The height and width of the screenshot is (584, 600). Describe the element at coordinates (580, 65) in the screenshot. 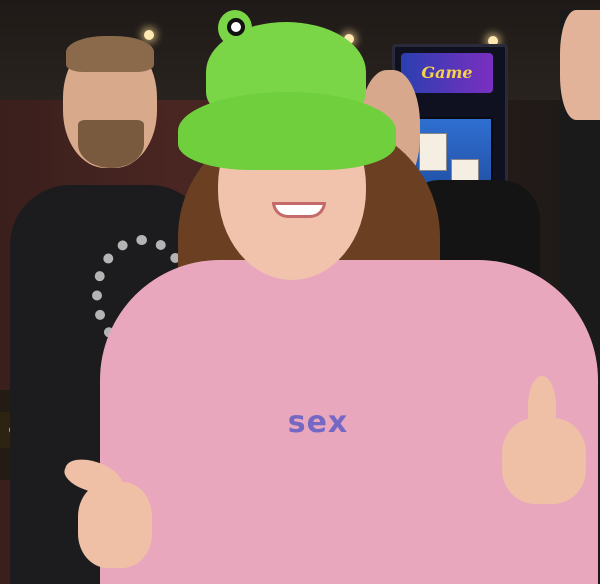

I see `background-person-right-face` at that location.